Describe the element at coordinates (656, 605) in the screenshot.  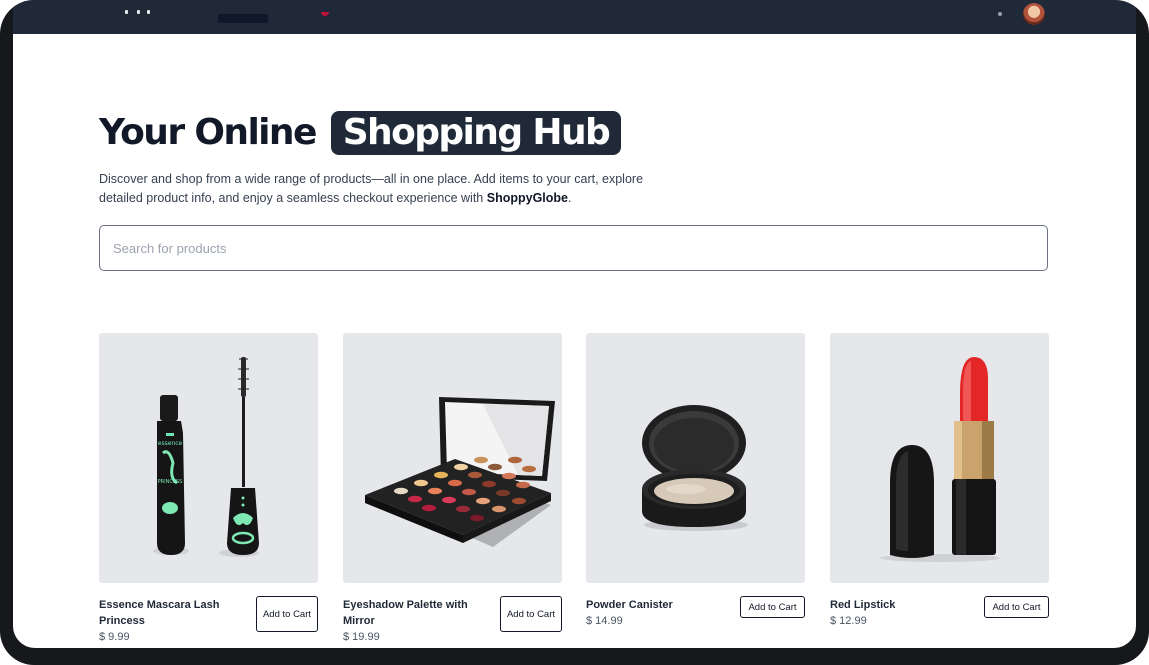
I see `product-name: Powder Canister` at that location.